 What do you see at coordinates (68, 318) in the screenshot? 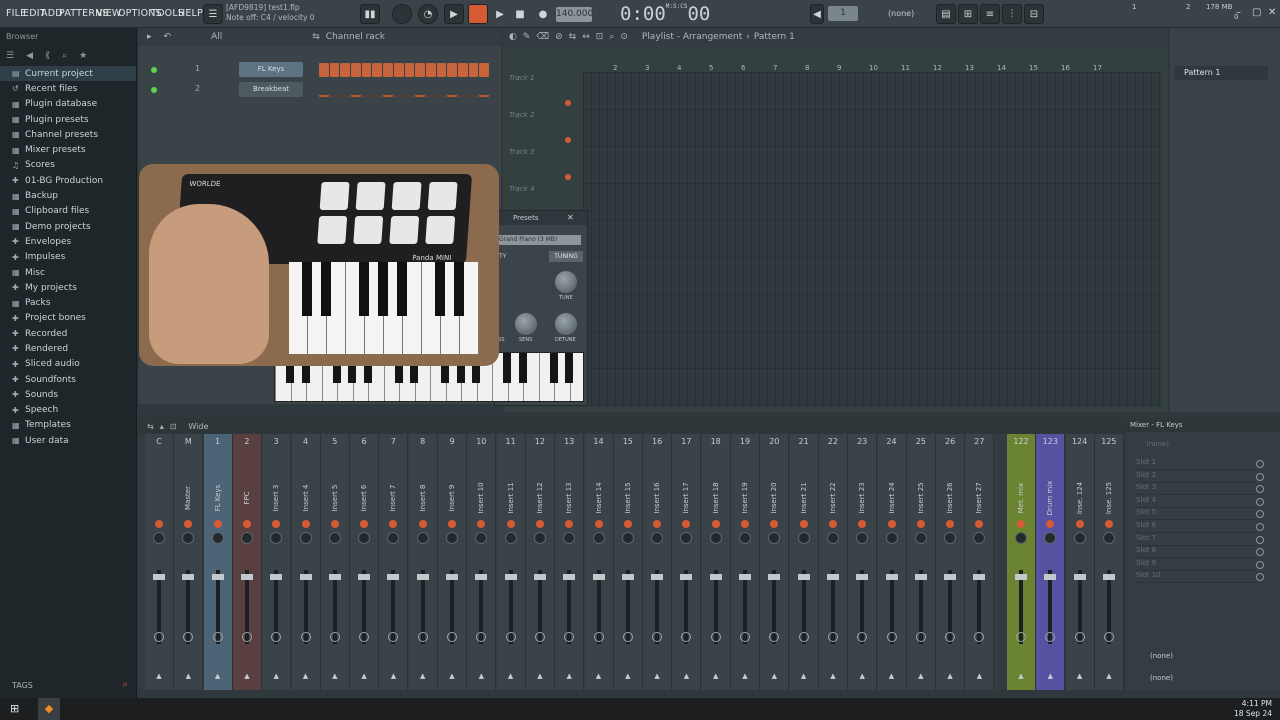
I see `browser-item: ✚ Project bones` at bounding box center [68, 318].